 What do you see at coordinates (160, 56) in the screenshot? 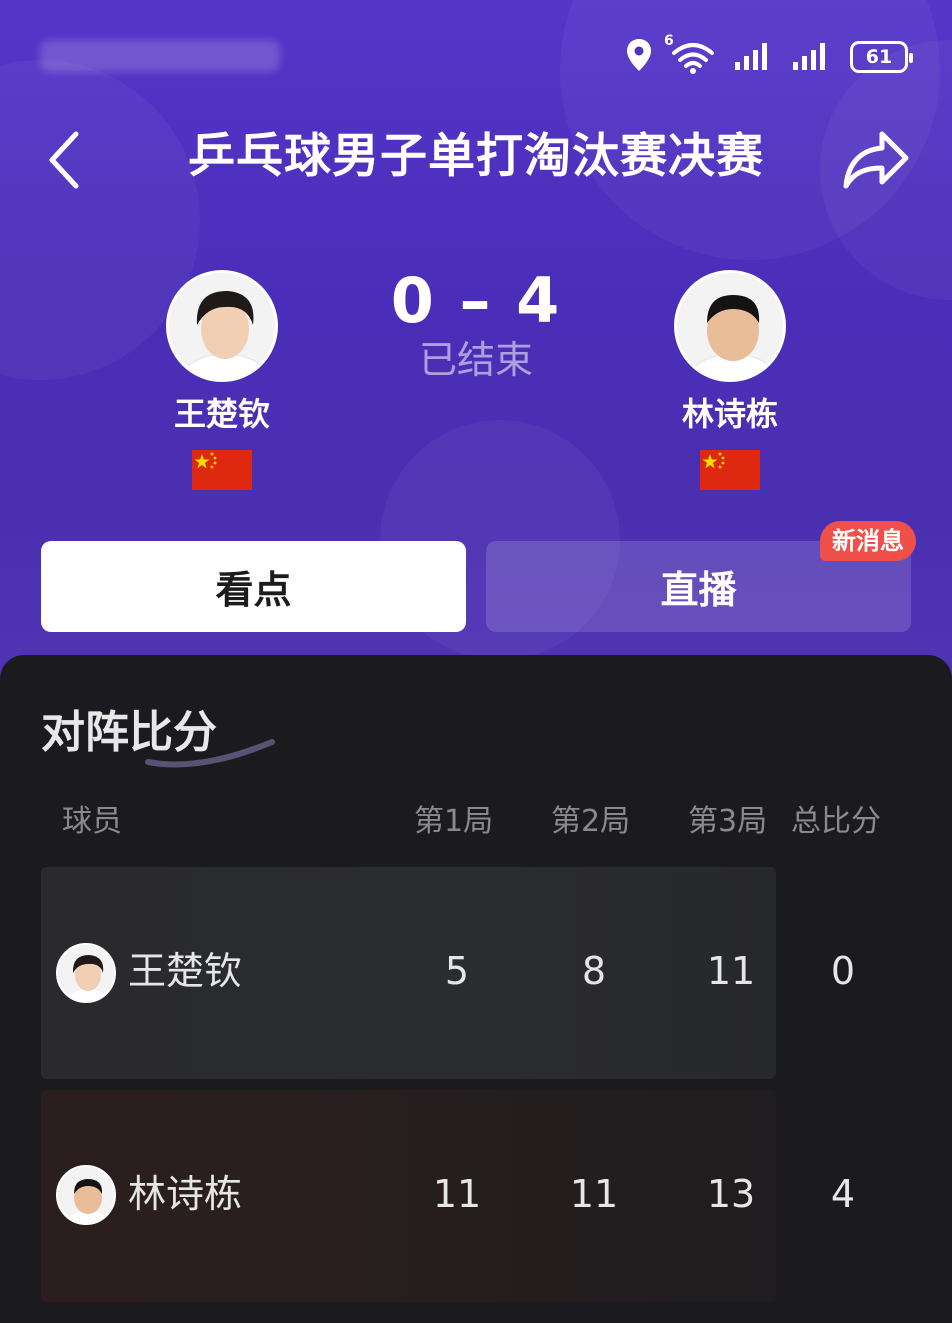
I see `status-time-blurred` at bounding box center [160, 56].